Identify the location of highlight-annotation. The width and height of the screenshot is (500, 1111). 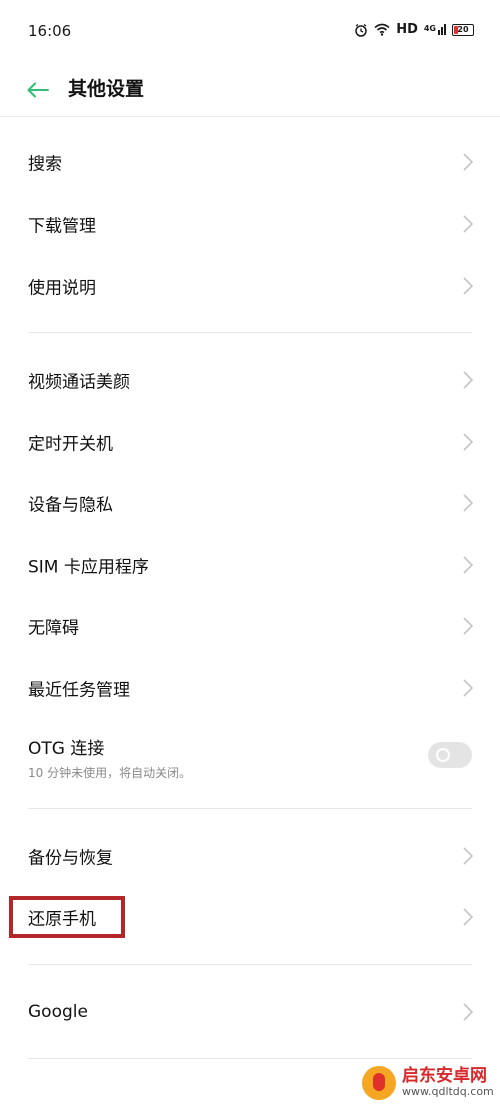
(67, 917).